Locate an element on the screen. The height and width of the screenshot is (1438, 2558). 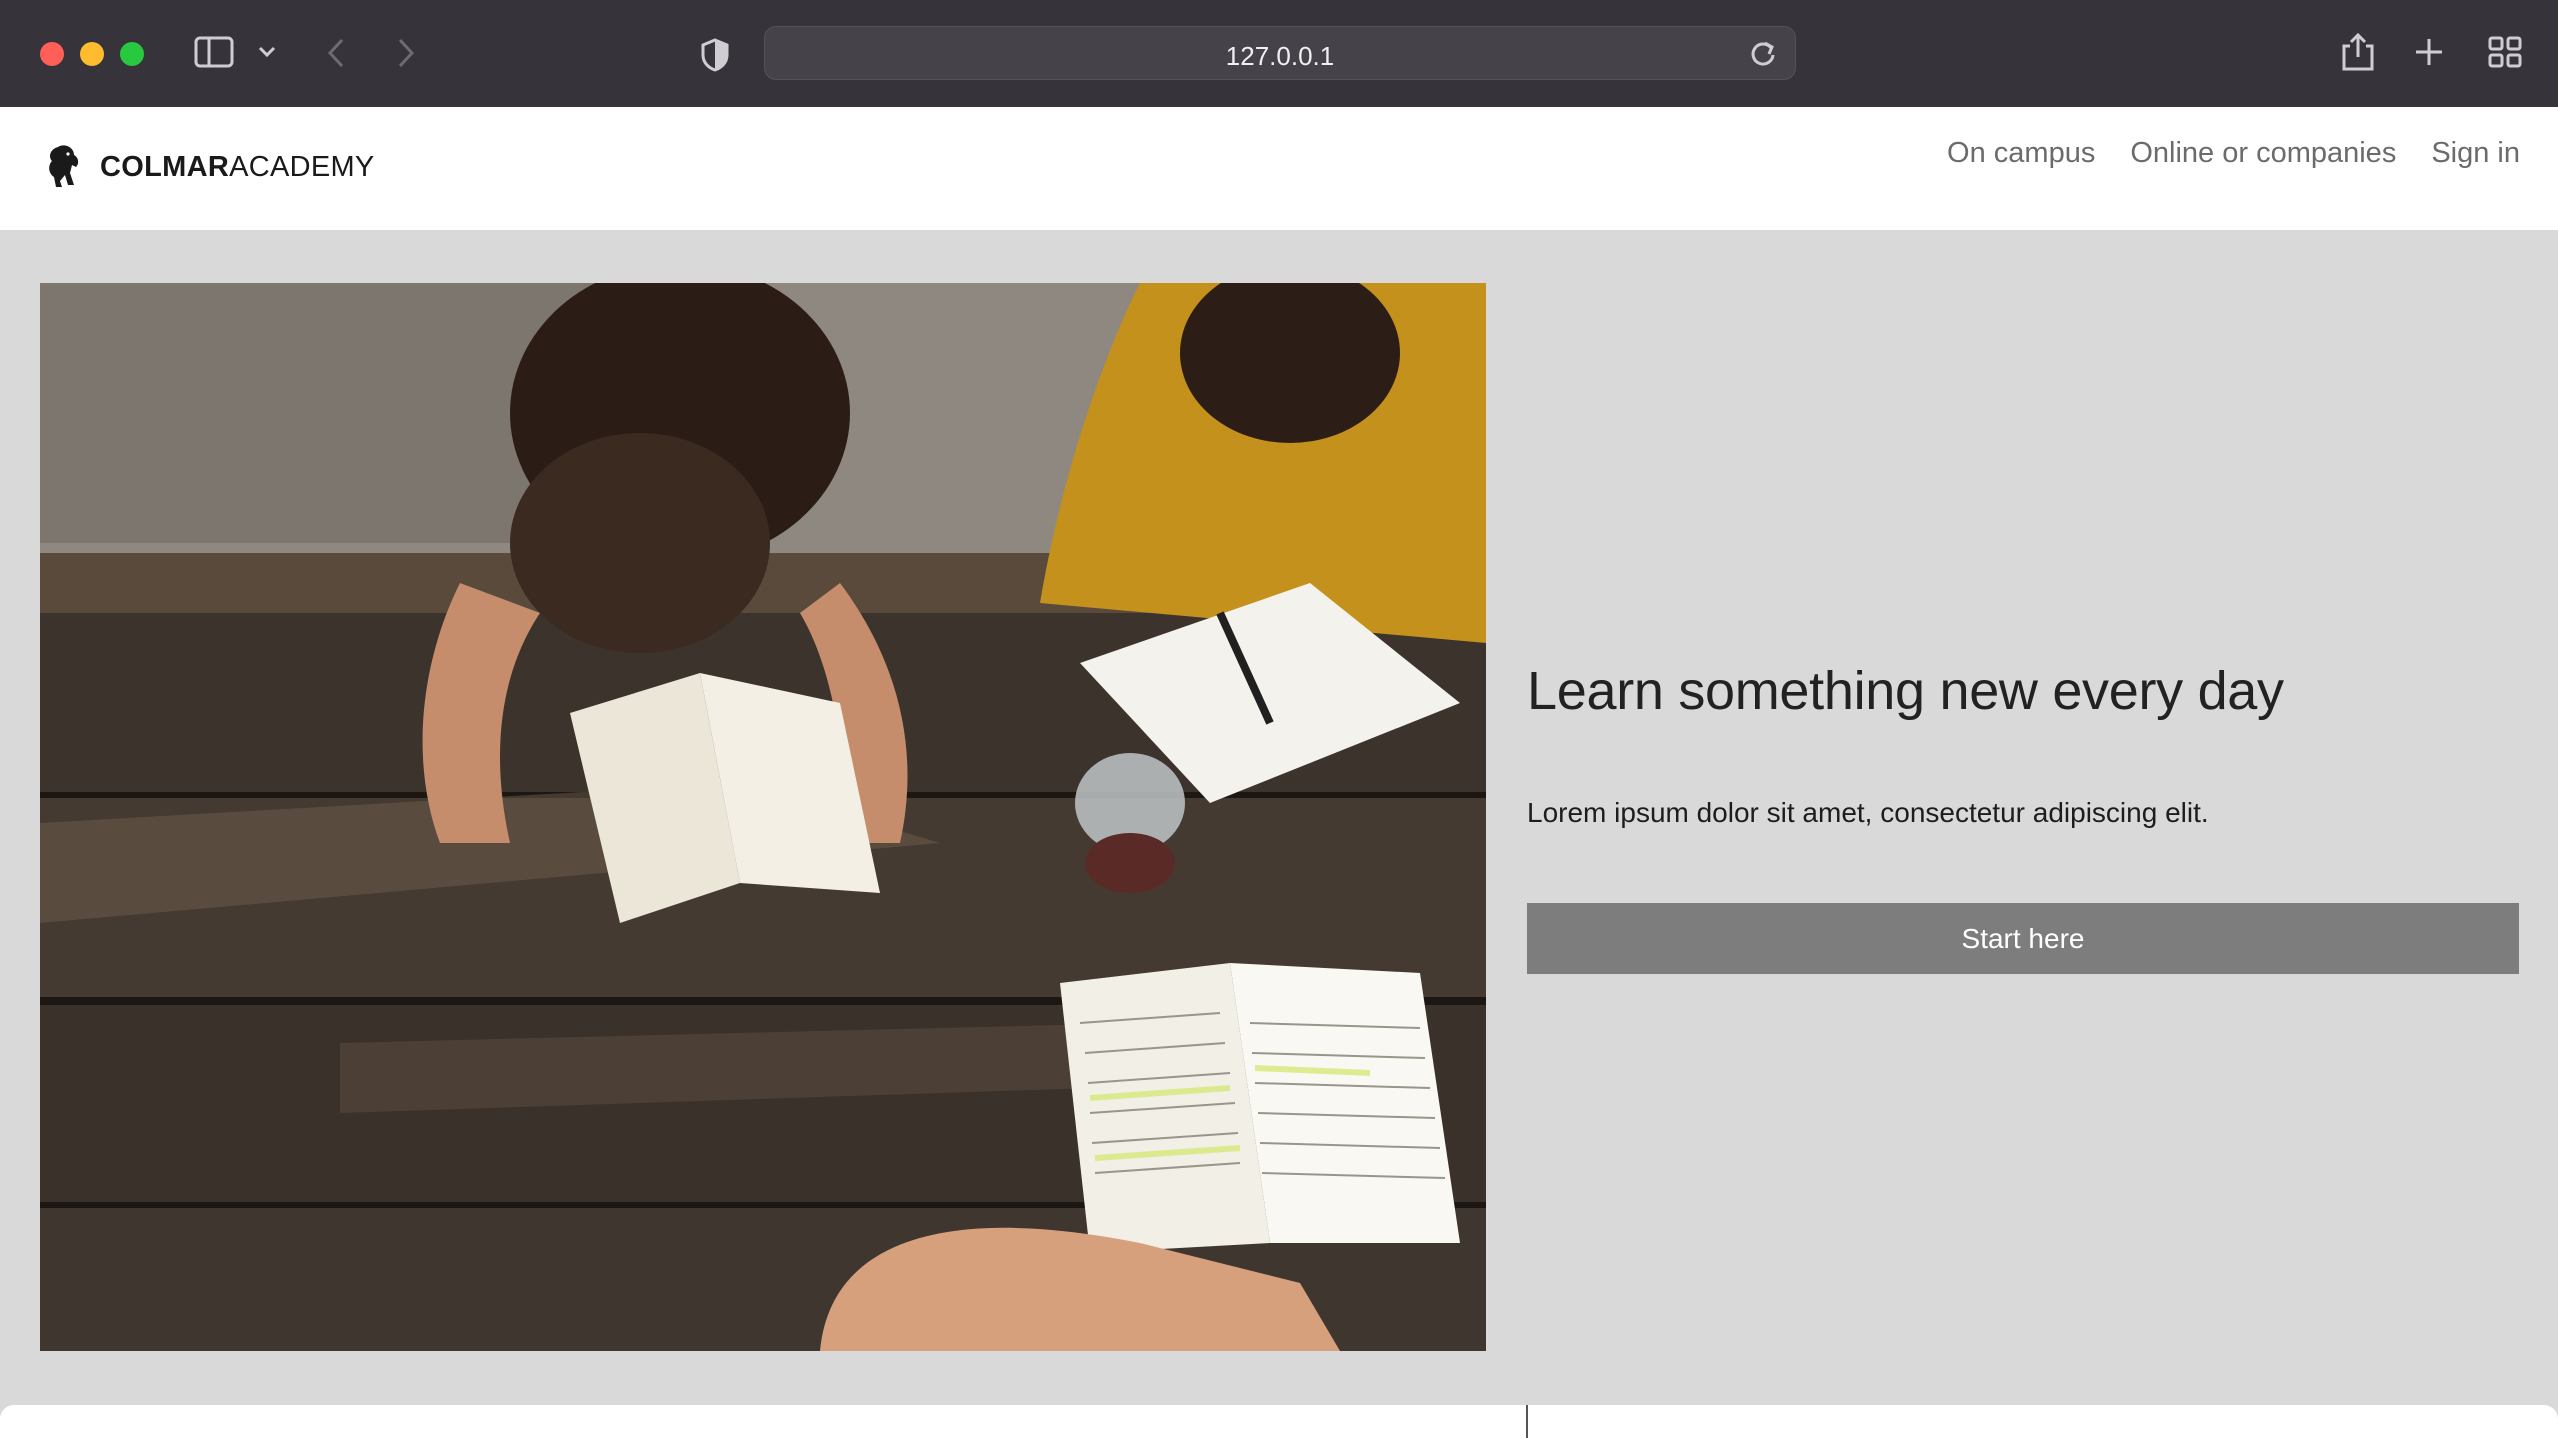
plus-icon is located at coordinates (2429, 54).